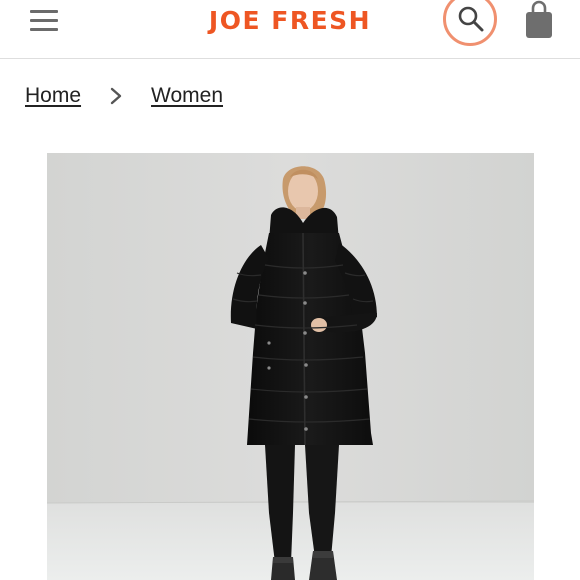 Image resolution: width=580 pixels, height=580 pixels. I want to click on search-icon, so click(471, 19).